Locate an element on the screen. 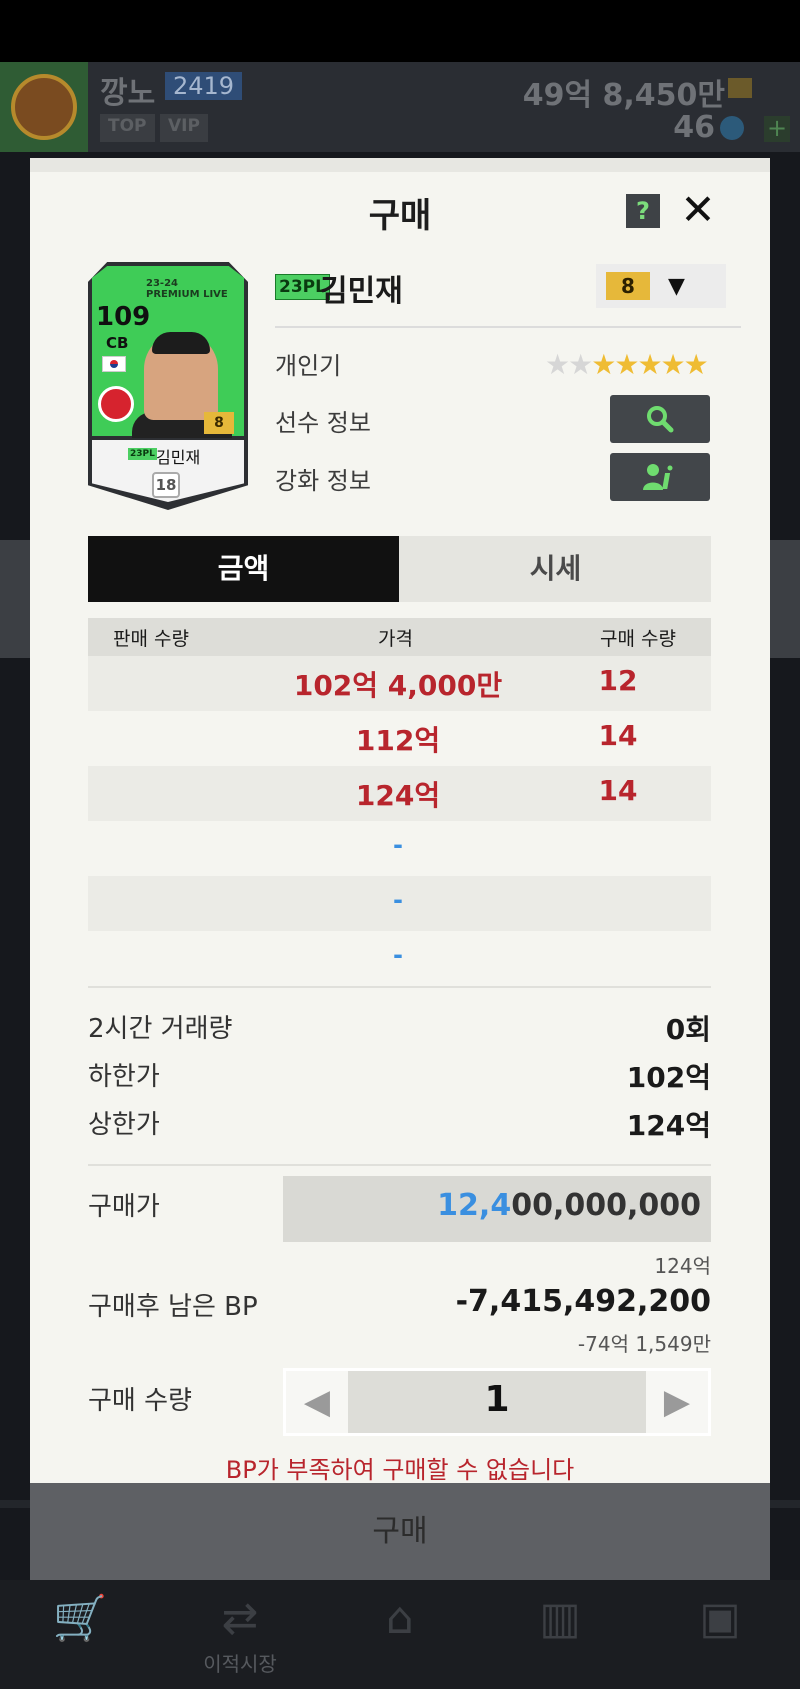 This screenshot has width=800, height=1689. player-card: 23-24 PREMIUM LIVE 109 CB 8 23PL 김민재 18 is located at coordinates (168, 386).